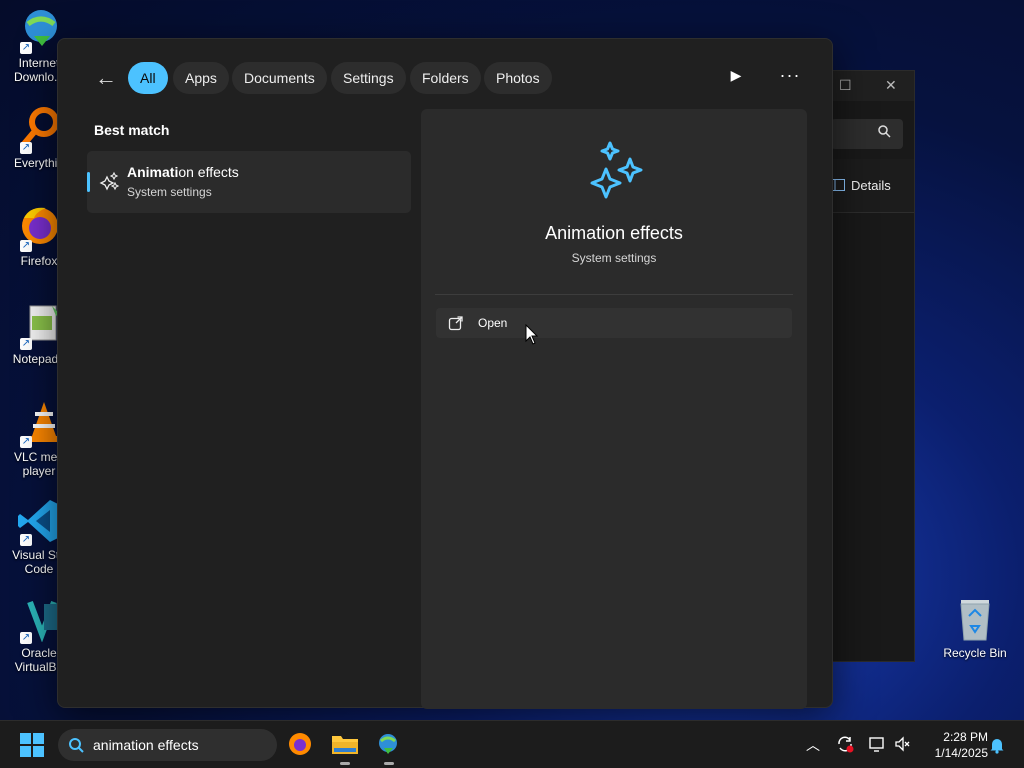 The height and width of the screenshot is (768, 1024). I want to click on open-label: Open, so click(493, 323).